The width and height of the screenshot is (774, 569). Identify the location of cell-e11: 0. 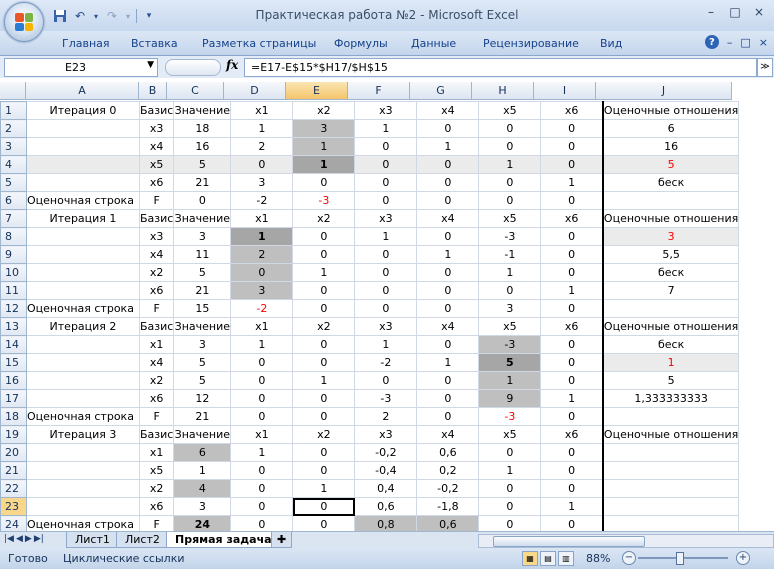
(324, 290).